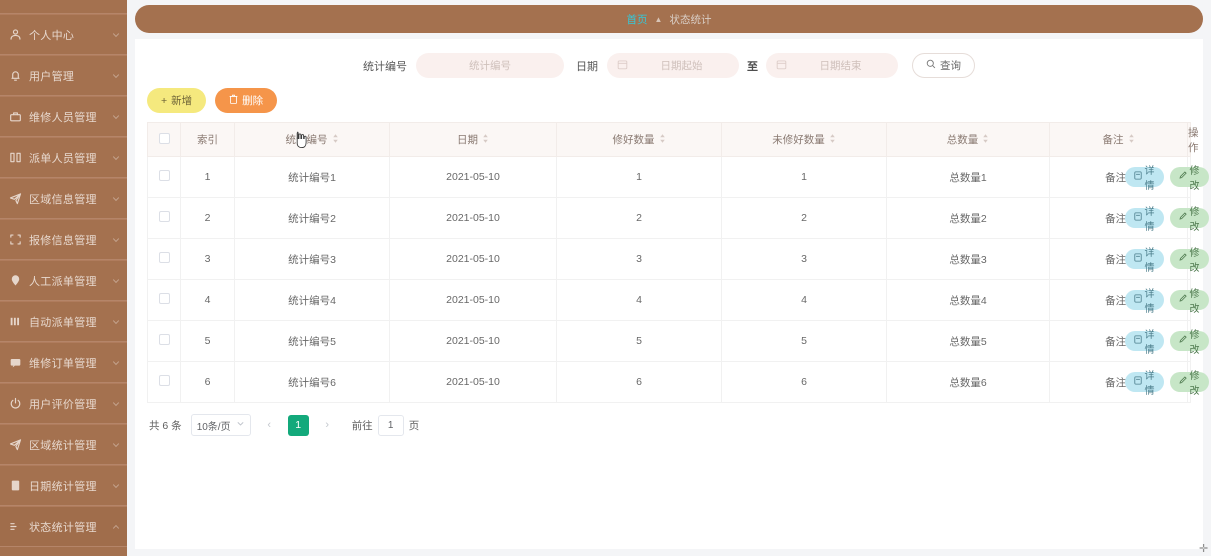 The width and height of the screenshot is (1211, 556). What do you see at coordinates (327, 425) in the screenshot?
I see `next-page-button: ›` at bounding box center [327, 425].